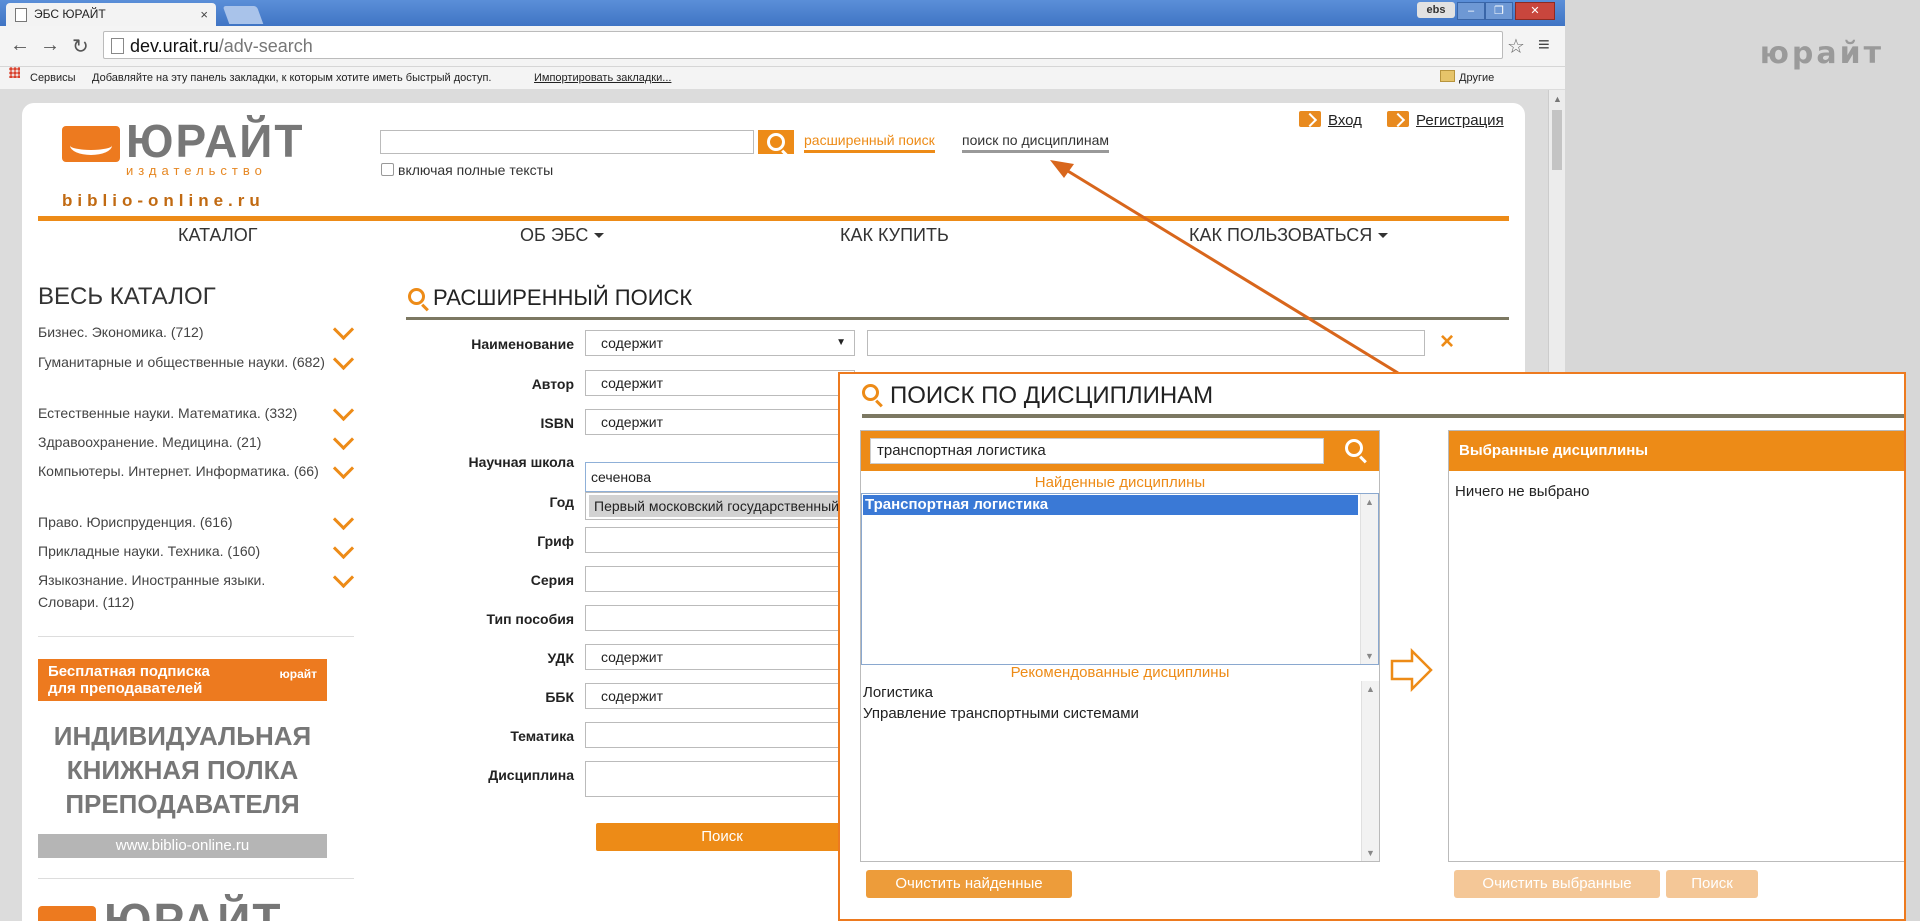 The height and width of the screenshot is (921, 1920). I want to click on dialog-divider, so click(1383, 416).